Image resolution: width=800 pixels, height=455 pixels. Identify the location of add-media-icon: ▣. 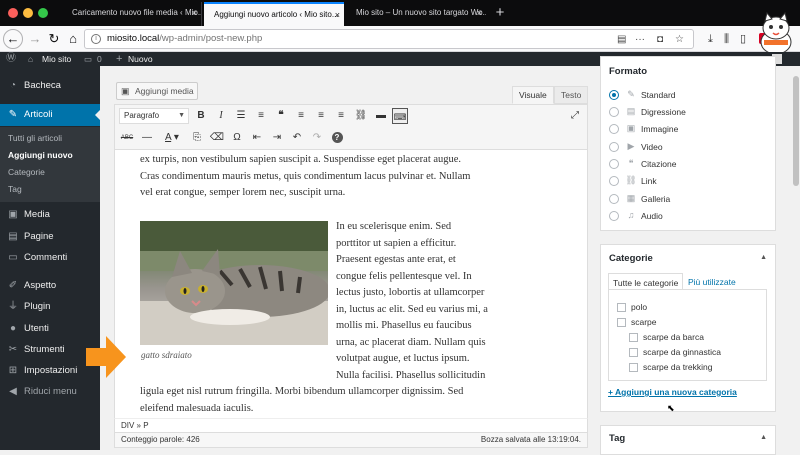
(125, 91).